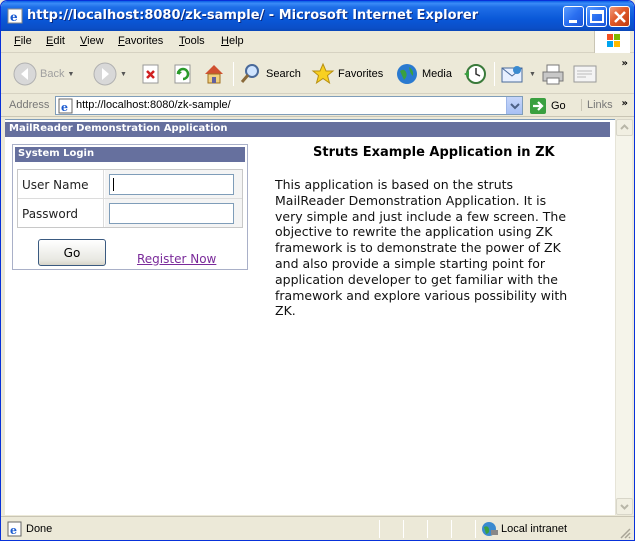 The image size is (635, 541). I want to click on page-title: Struts Example Application in ZK, so click(434, 152).